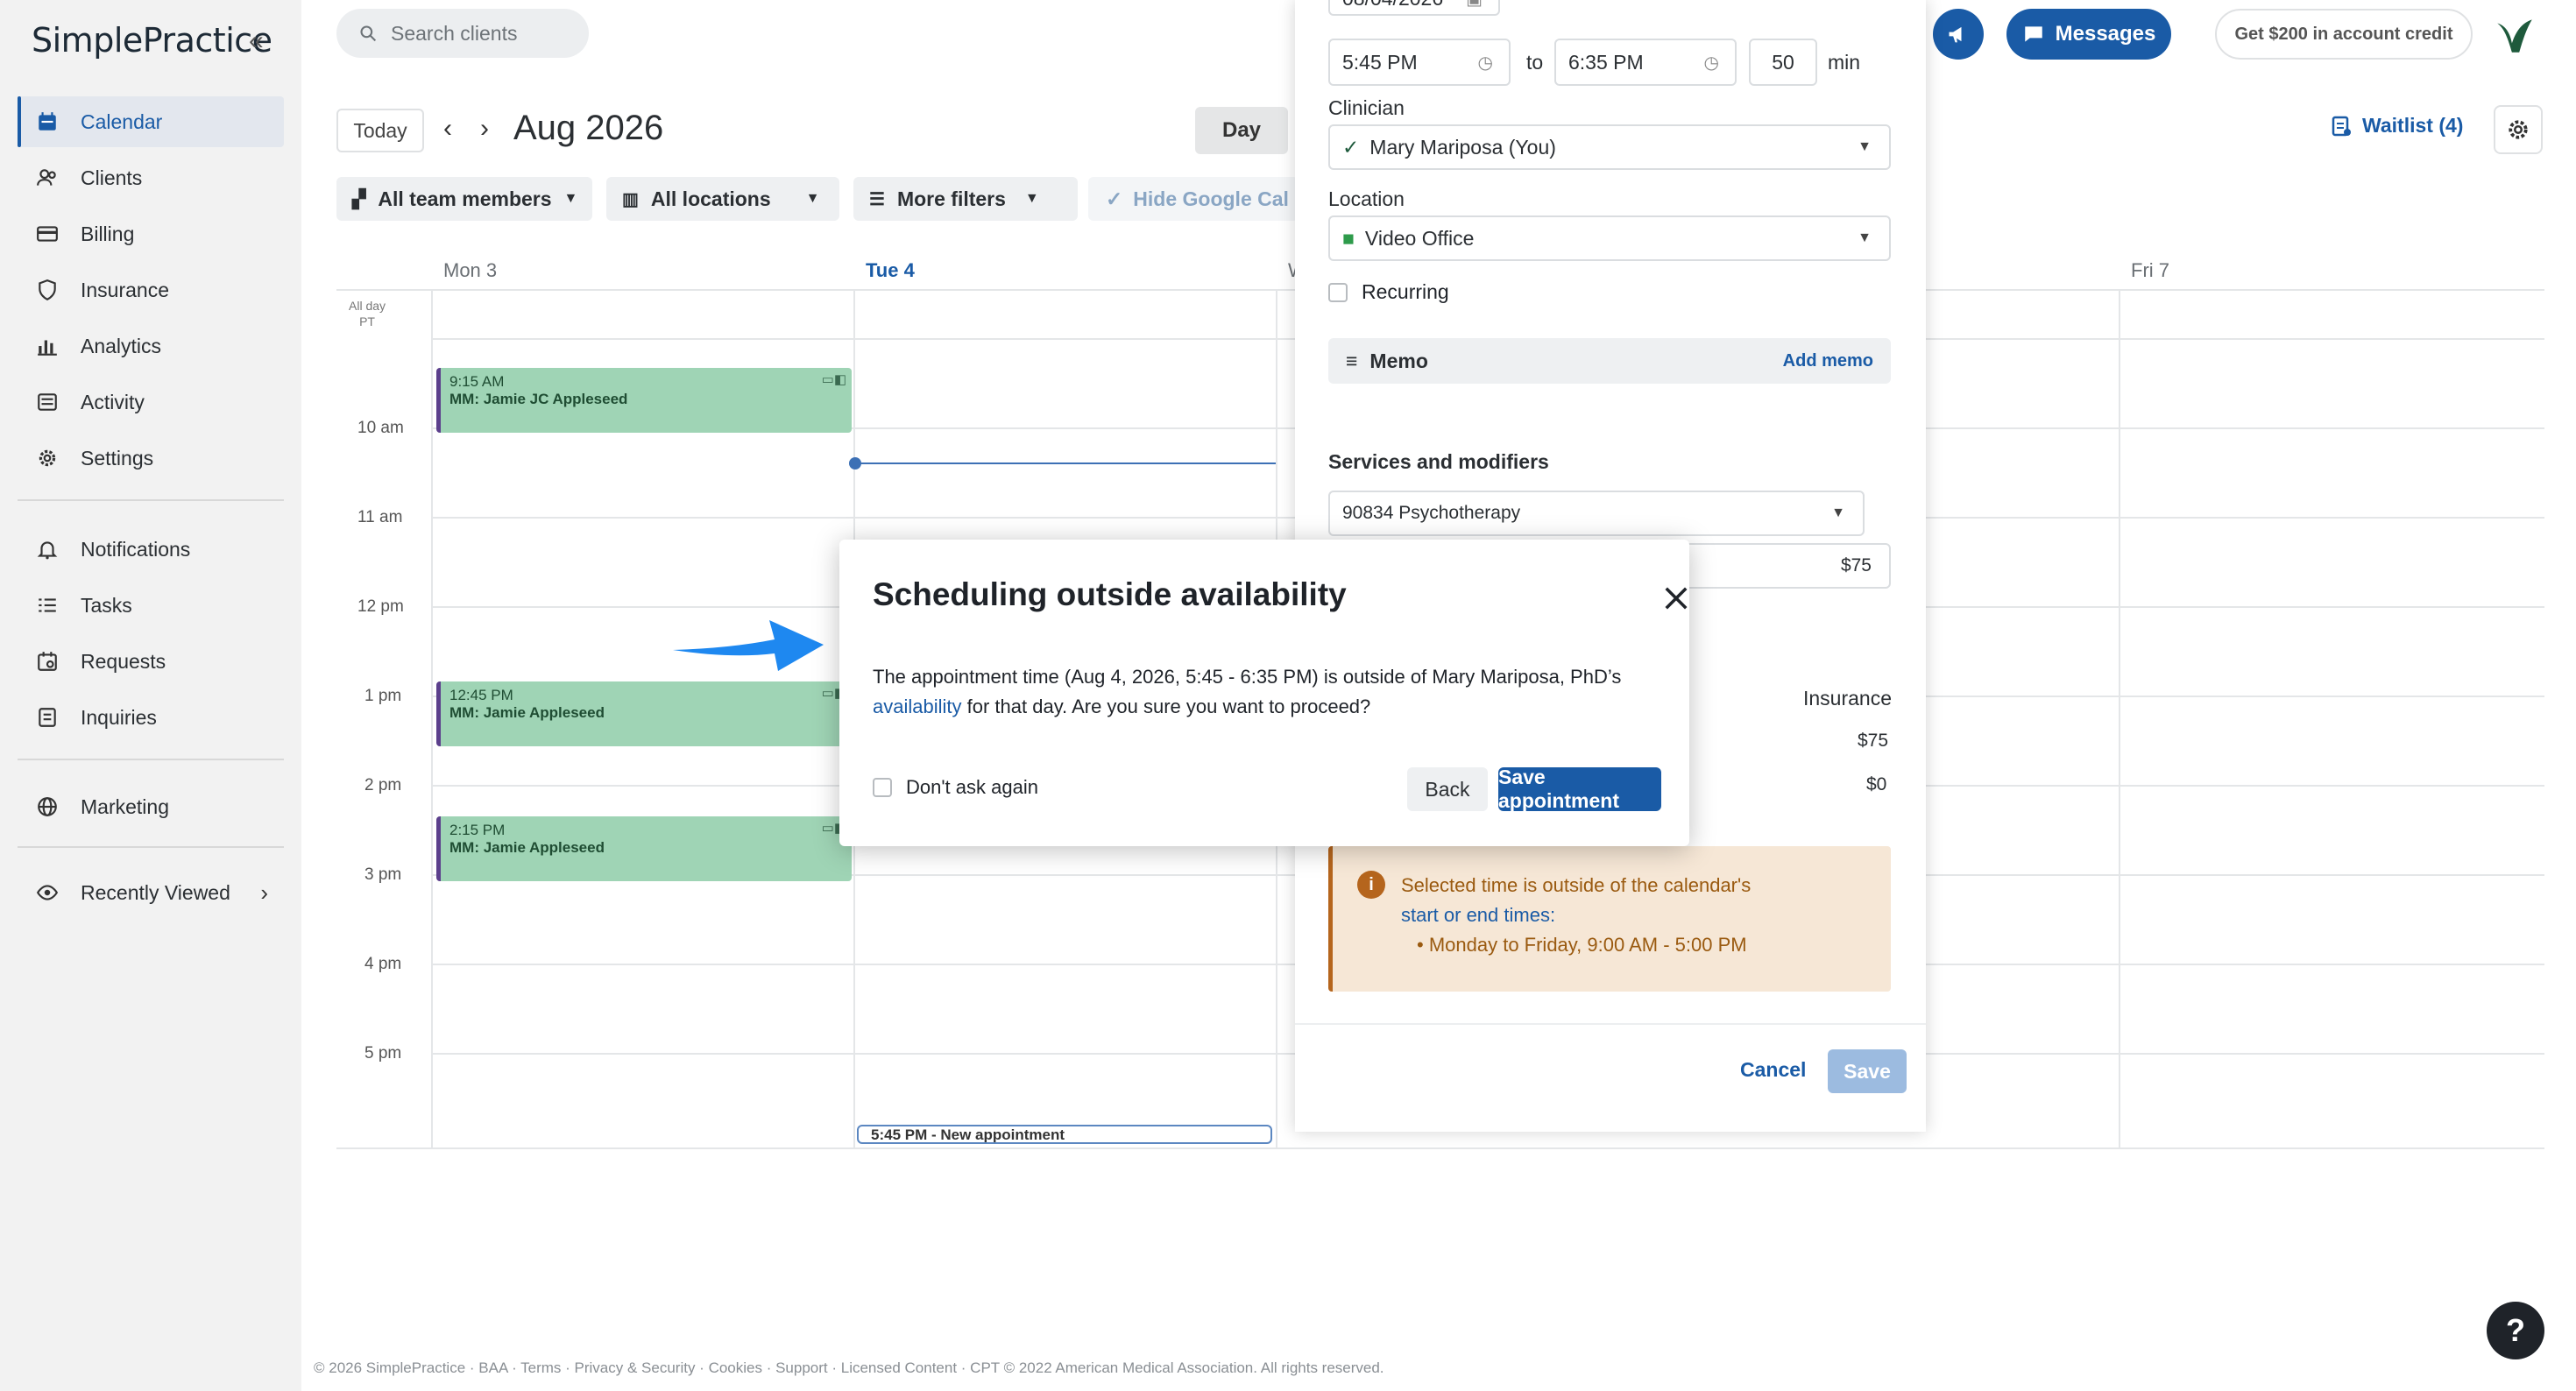  Describe the element at coordinates (125, 806) in the screenshot. I see `sidebar-item-label: Marketing` at that location.